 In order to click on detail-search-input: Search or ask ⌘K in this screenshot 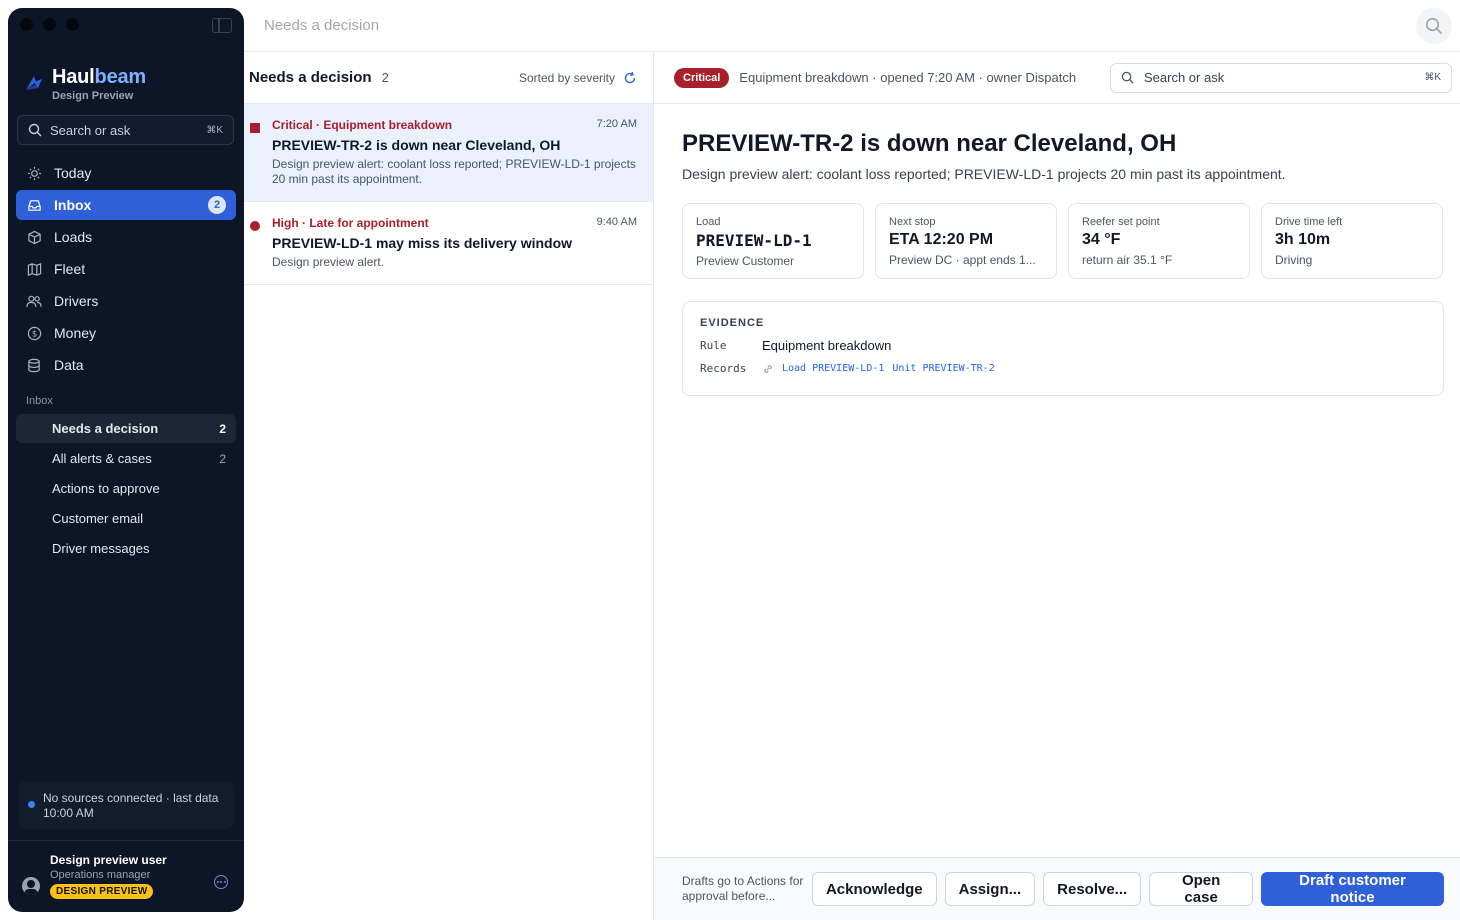, I will do `click(1281, 77)`.